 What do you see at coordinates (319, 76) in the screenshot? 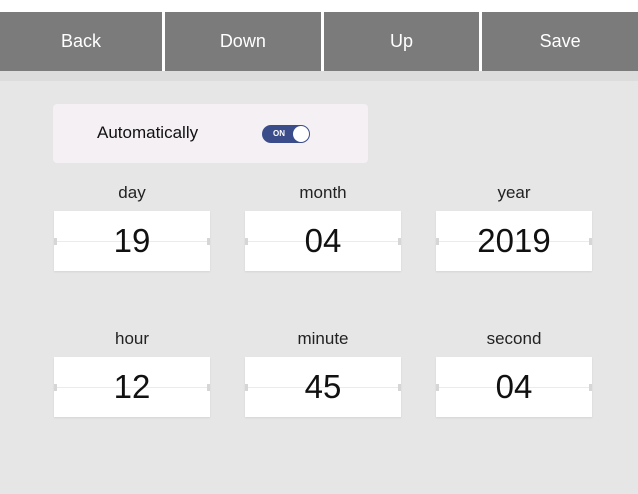
I see `toolbar-shadow` at bounding box center [319, 76].